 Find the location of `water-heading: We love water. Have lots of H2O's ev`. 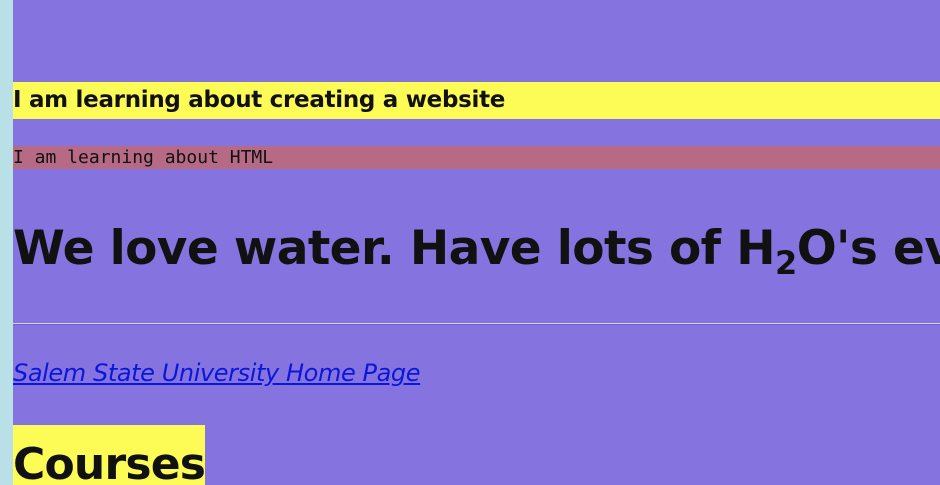

water-heading: We love water. Have lots of H2O's ev is located at coordinates (476, 249).